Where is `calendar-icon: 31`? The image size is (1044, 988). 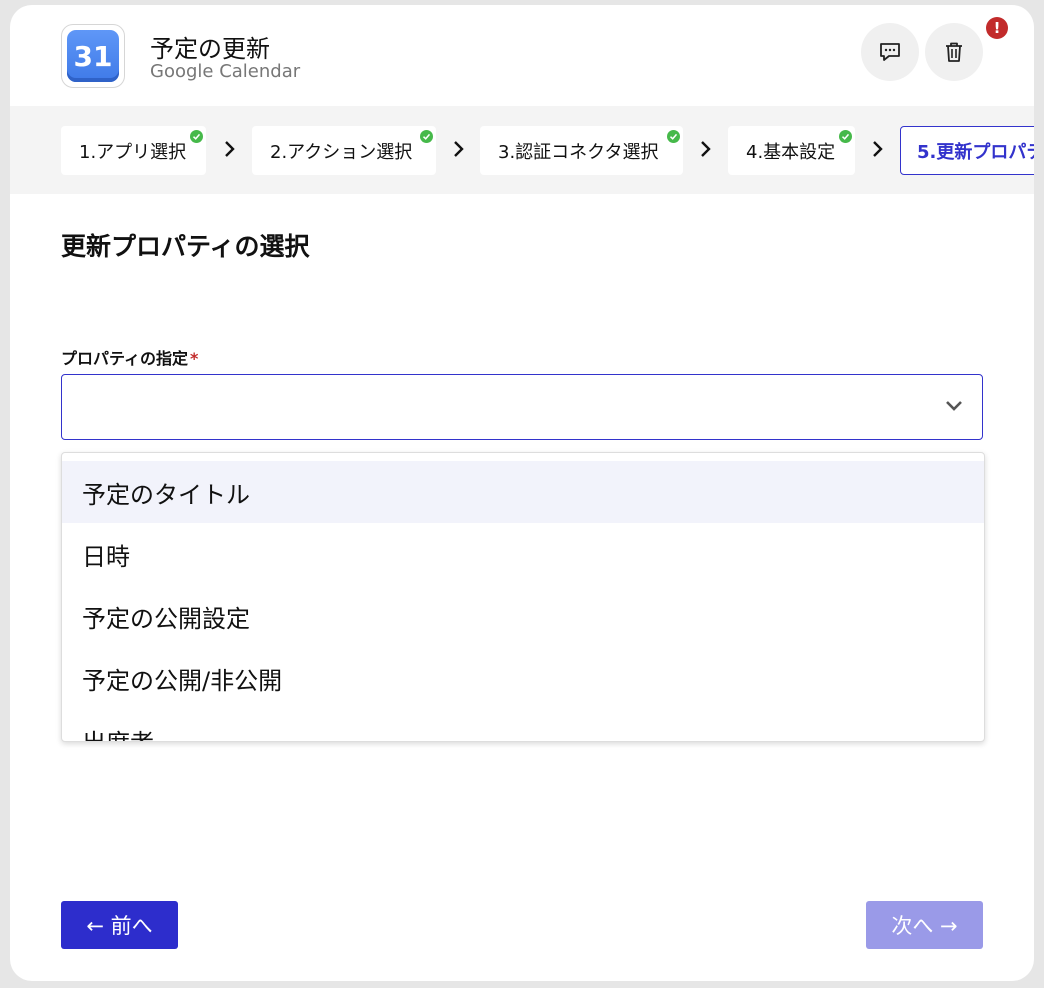 calendar-icon: 31 is located at coordinates (93, 56).